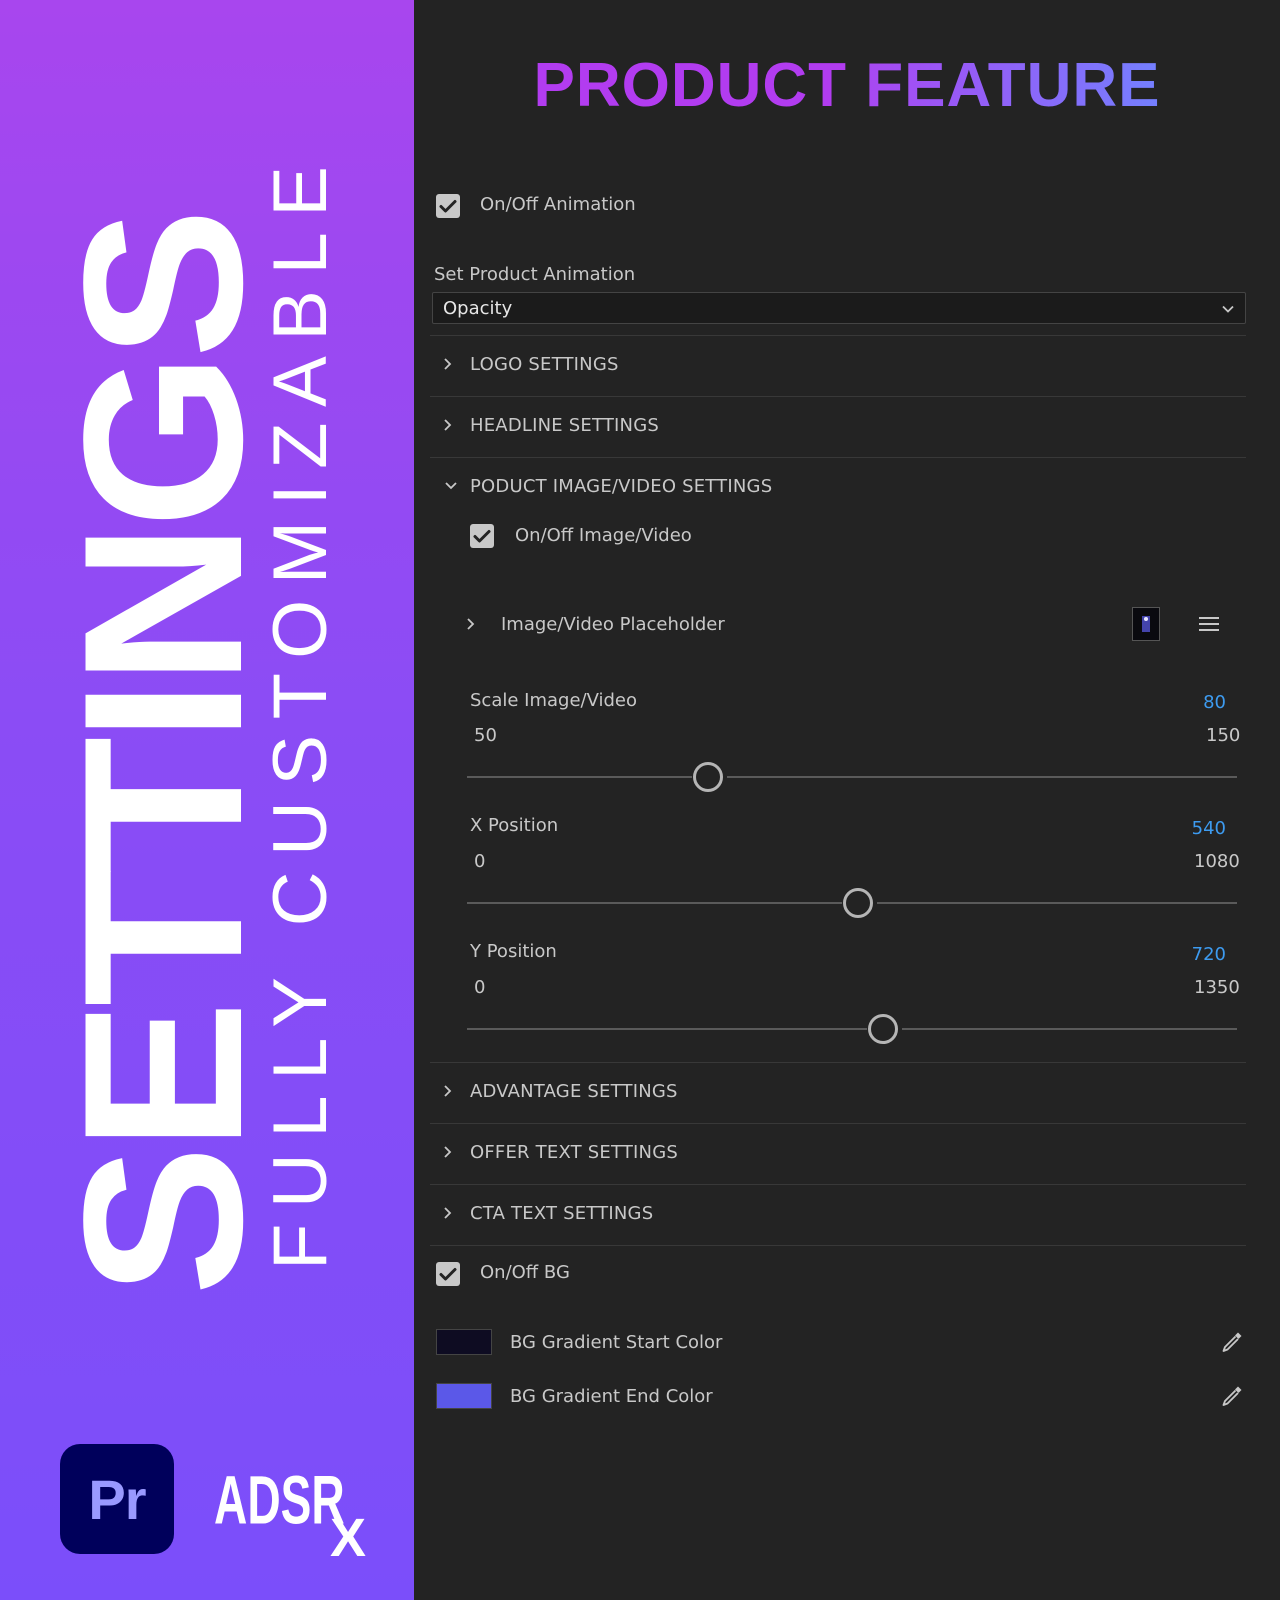 The width and height of the screenshot is (1280, 1600). I want to click on premiere-pro-logo: Pr, so click(117, 1499).